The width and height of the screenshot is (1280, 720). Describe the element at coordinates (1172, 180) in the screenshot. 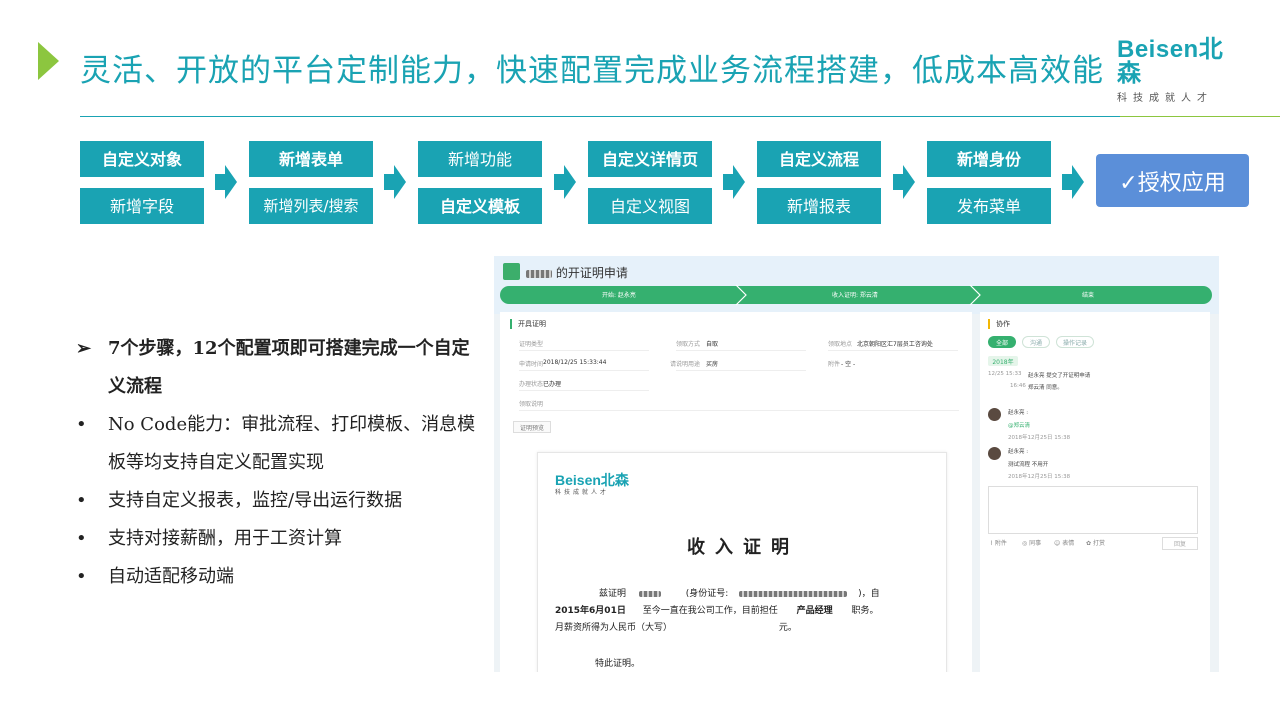

I see `step-authorize-app: ✓授权应用` at that location.